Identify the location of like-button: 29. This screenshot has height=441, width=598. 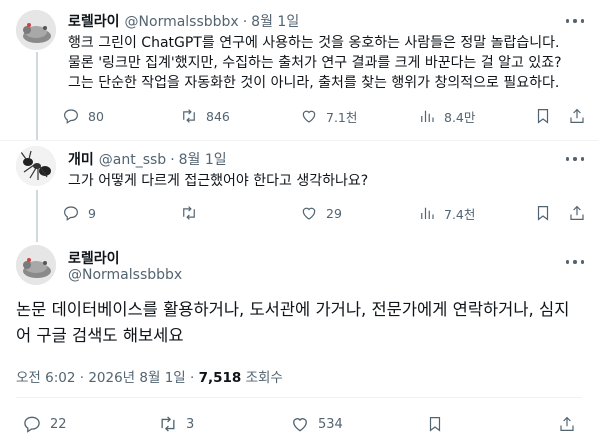
(321, 213).